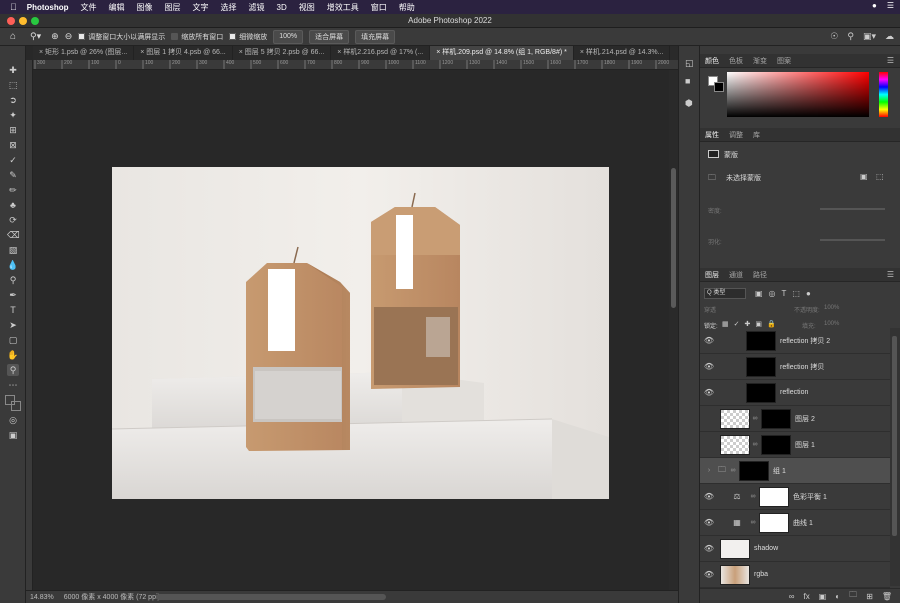 The width and height of the screenshot is (900, 603). What do you see at coordinates (880, 176) in the screenshot?
I see `vector-mask-icon: ⬚` at bounding box center [880, 176].